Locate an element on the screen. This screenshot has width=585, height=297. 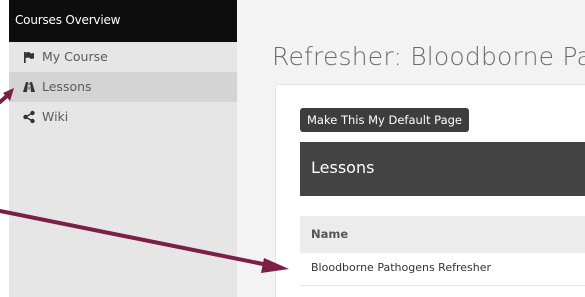
table-row: Bloodborne Pathogens Refresher is located at coordinates (442, 269).